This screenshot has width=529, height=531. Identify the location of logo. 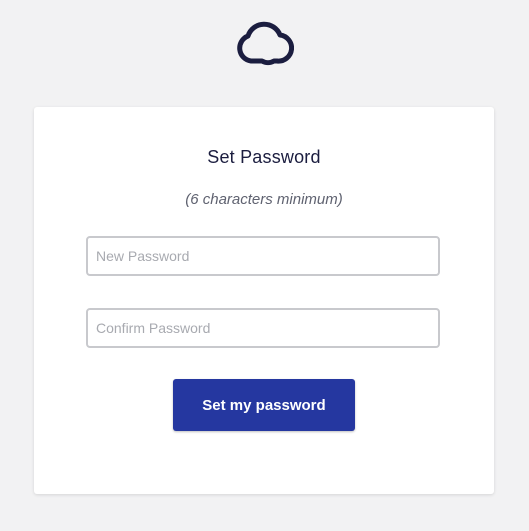
(264, 43).